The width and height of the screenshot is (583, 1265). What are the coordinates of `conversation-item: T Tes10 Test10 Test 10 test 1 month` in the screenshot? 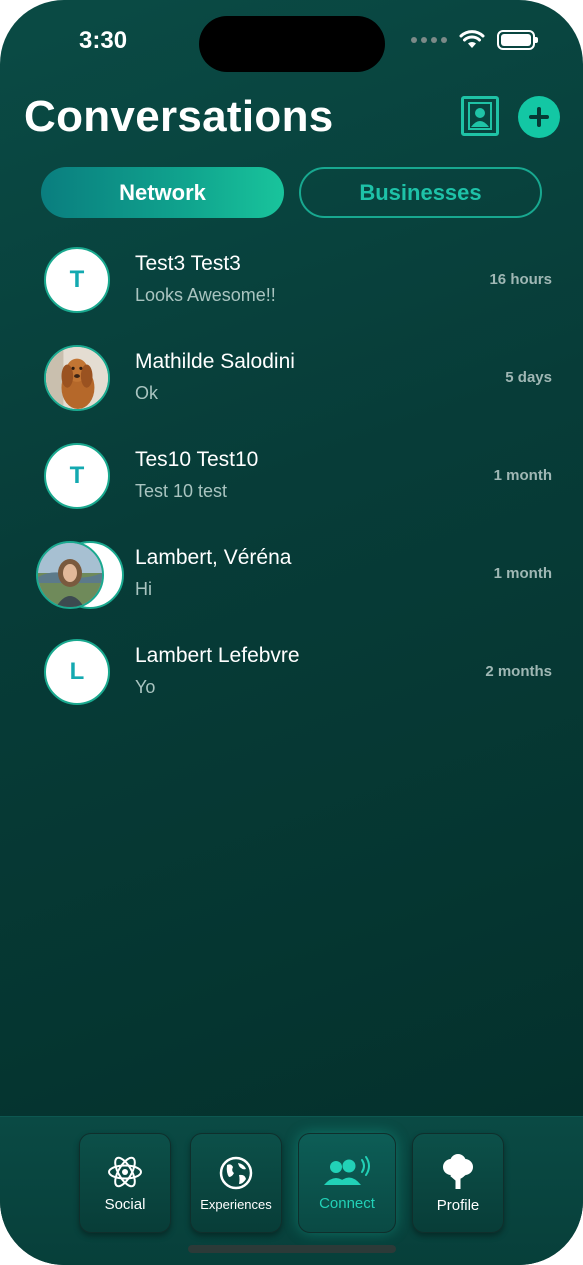 It's located at (291, 492).